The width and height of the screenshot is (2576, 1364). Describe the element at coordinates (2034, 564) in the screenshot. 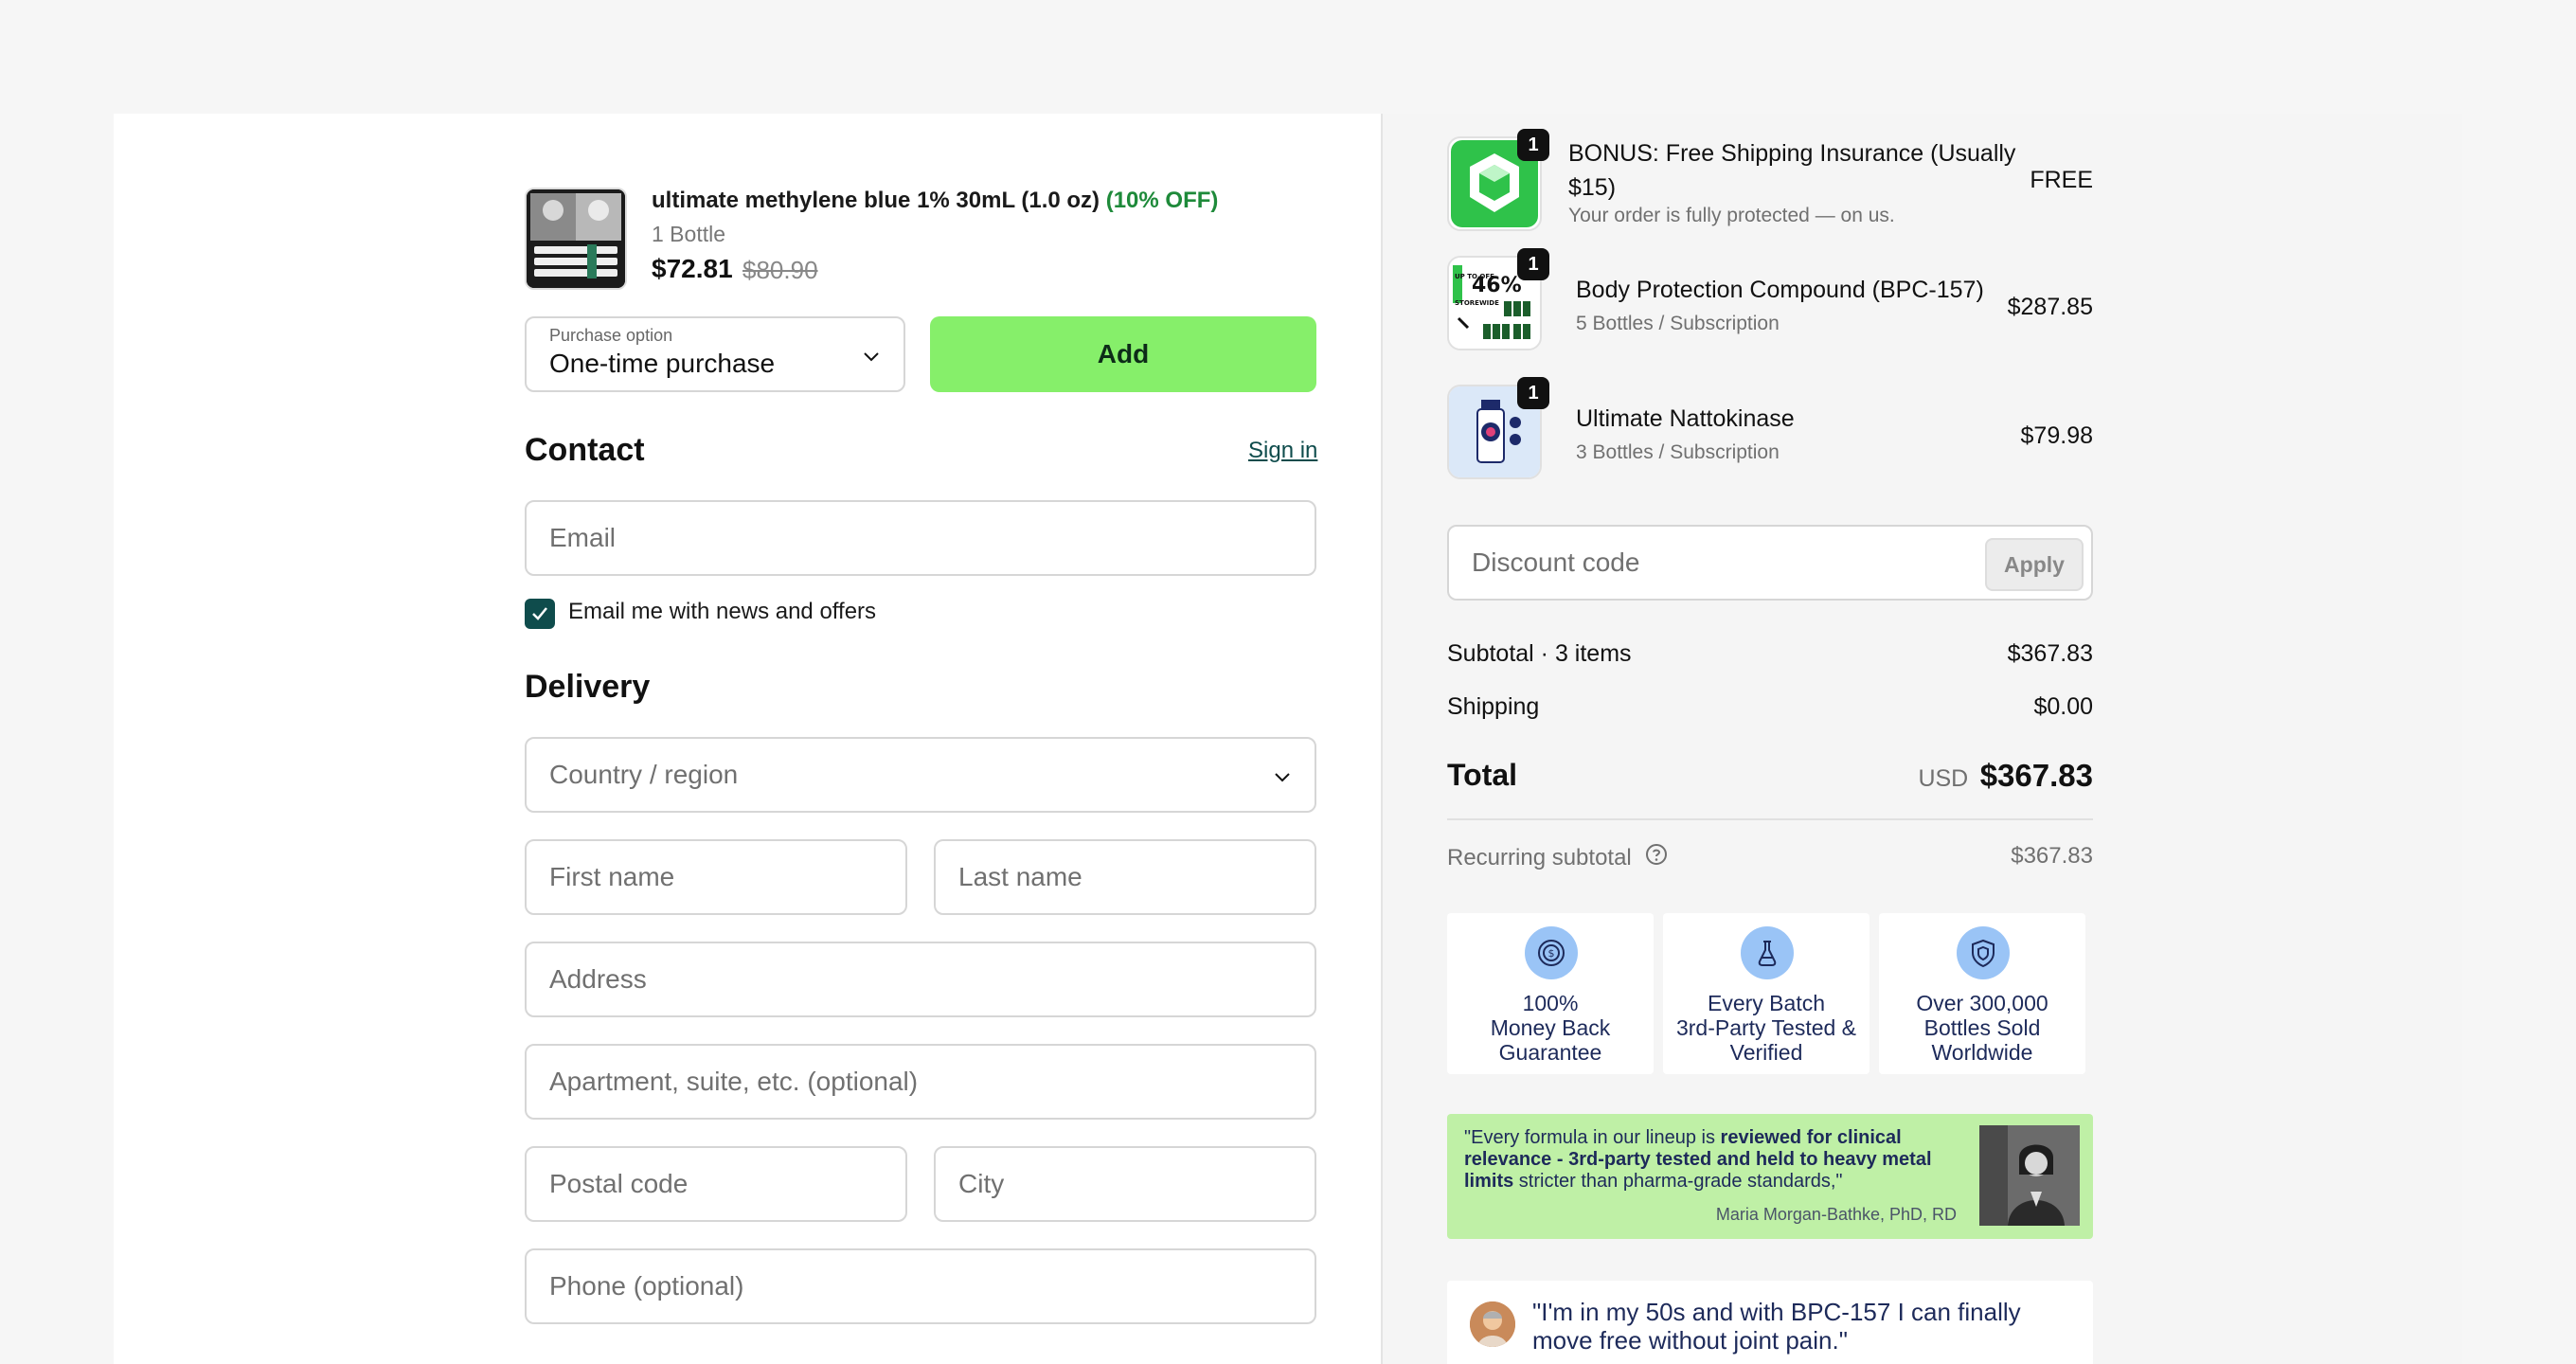

I see `apply-discount-button: Apply` at that location.